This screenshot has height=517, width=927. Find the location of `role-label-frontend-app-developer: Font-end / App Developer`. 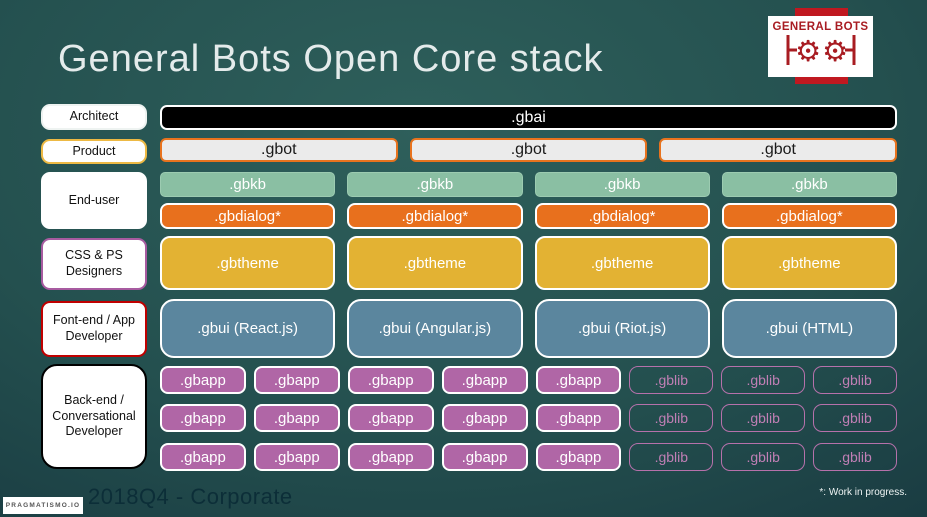

role-label-frontend-app-developer: Font-end / App Developer is located at coordinates (94, 329).